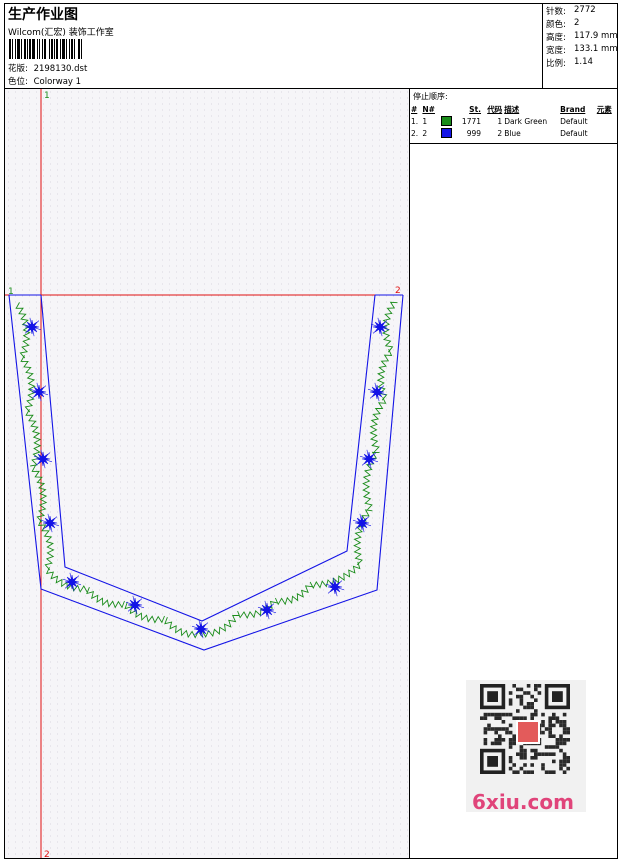  What do you see at coordinates (513, 121) in the screenshot?
I see `table-row: 1. 1 1771 1 Dark Green Default` at bounding box center [513, 121].